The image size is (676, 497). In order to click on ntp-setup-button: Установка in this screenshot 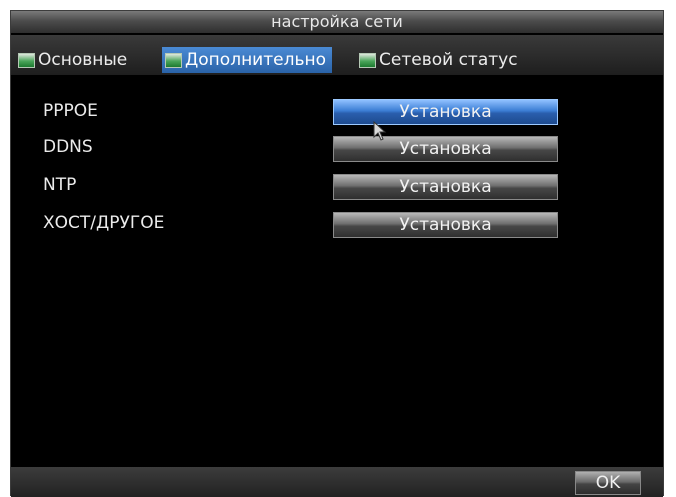, I will do `click(445, 187)`.